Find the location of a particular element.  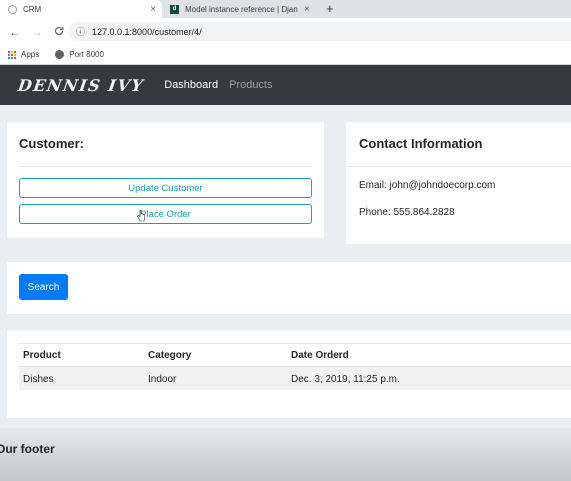

back-arrow-icon: ← is located at coordinates (15, 32).